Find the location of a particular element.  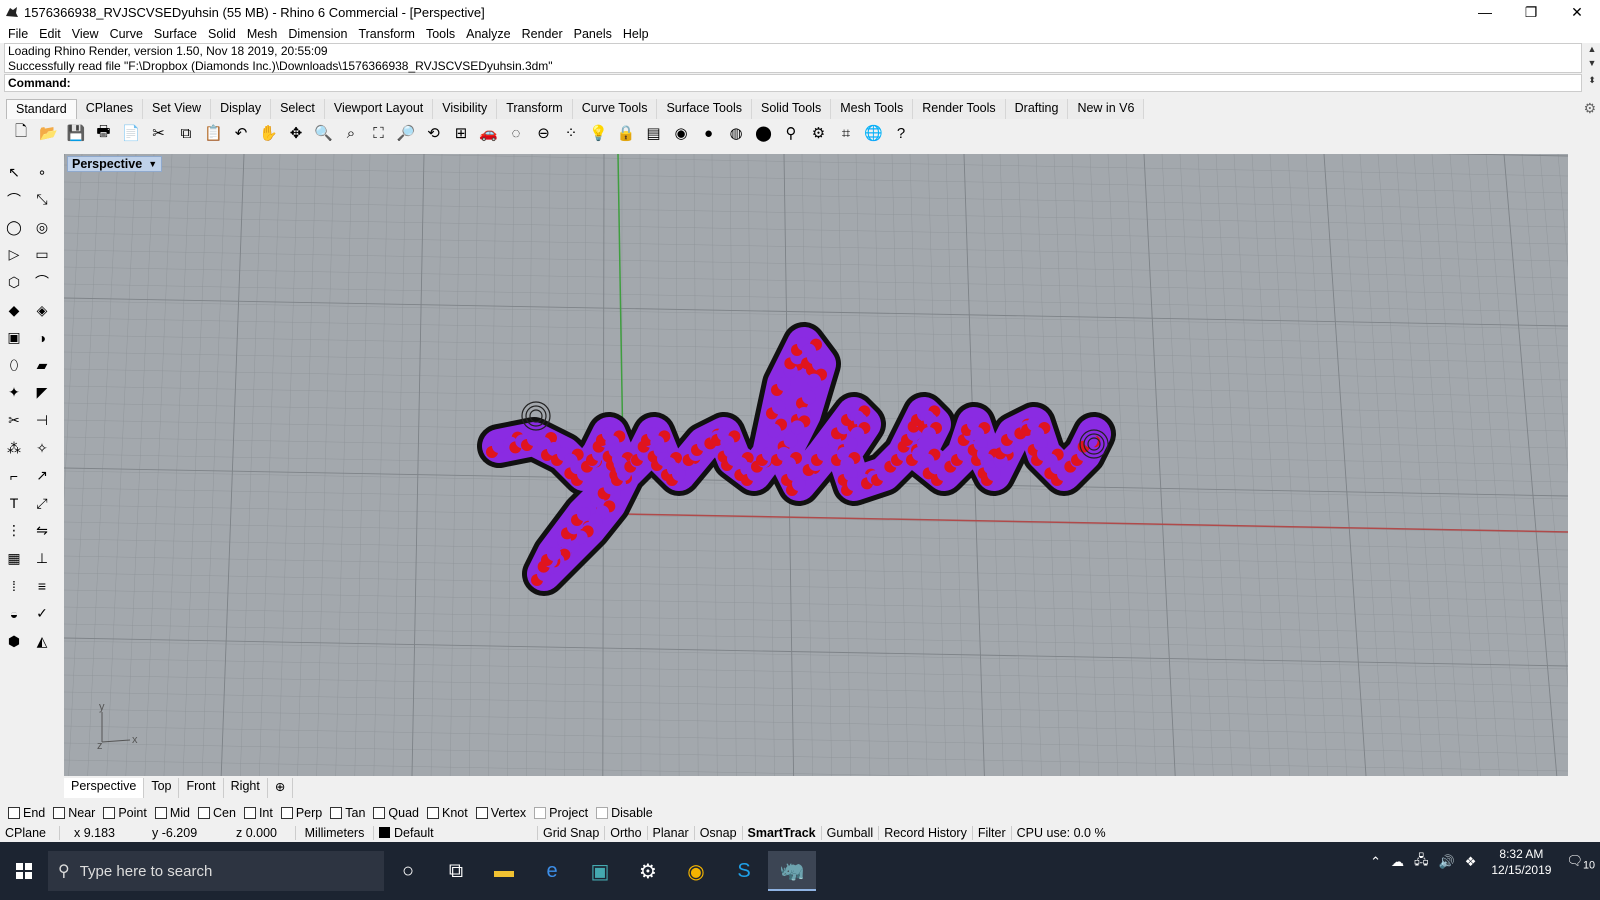

environment-icon: ⬤ is located at coordinates (764, 133).